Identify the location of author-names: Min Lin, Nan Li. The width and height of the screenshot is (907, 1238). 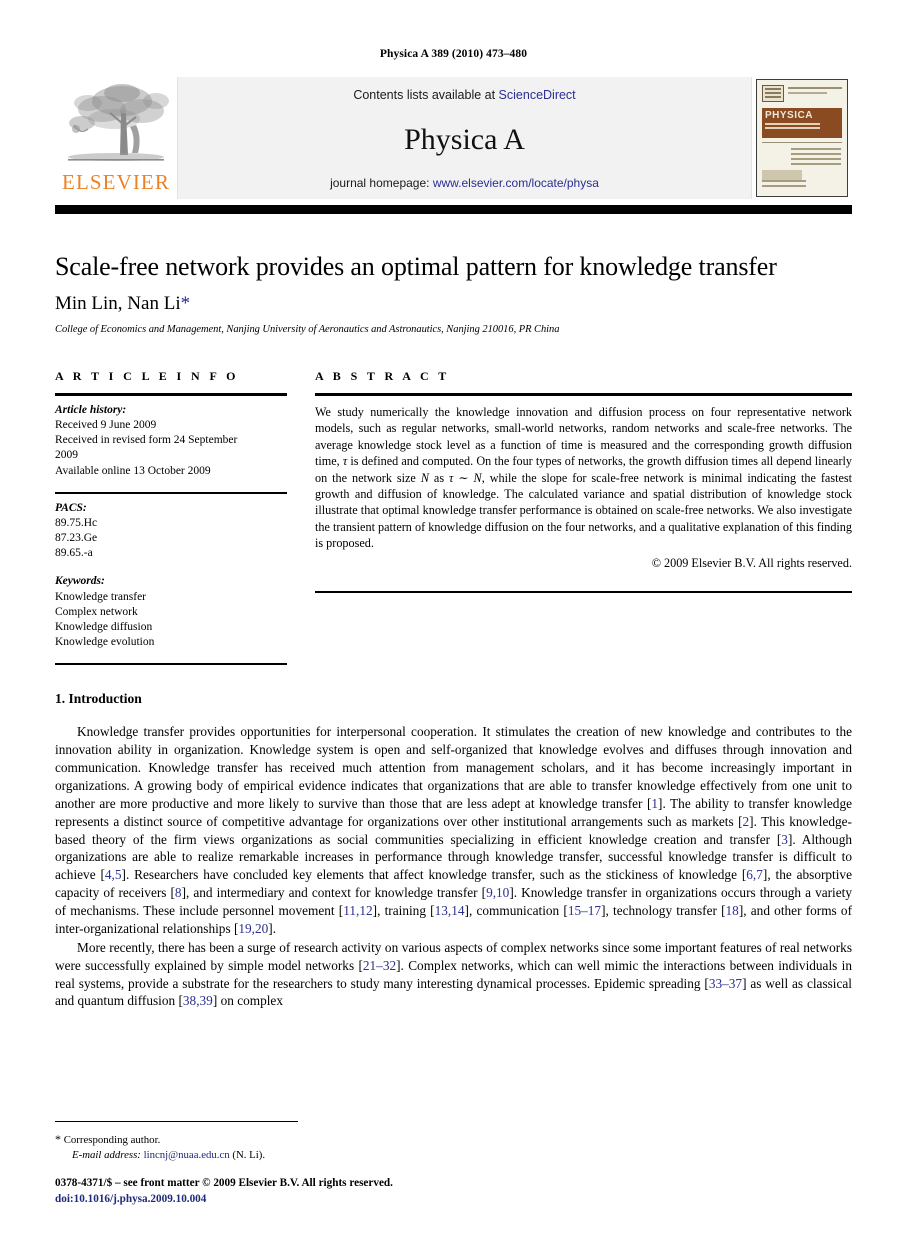
(118, 304).